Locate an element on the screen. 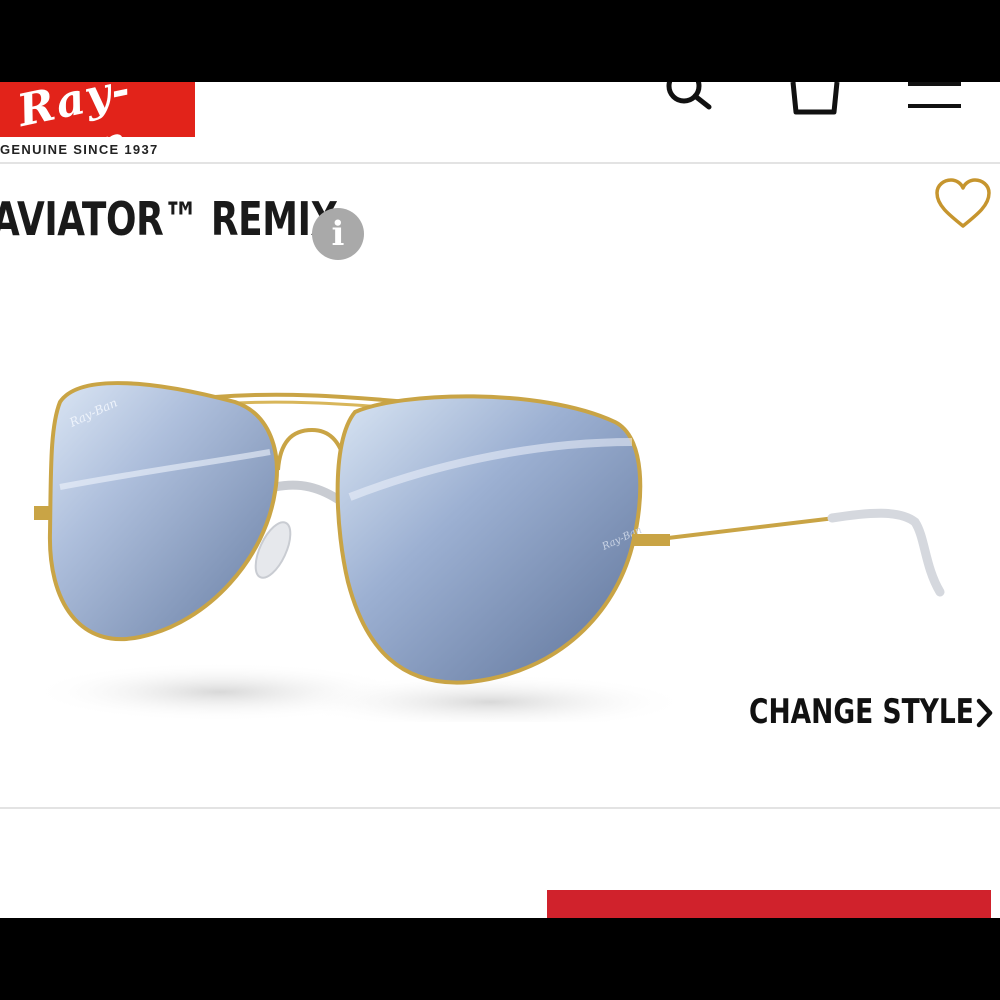  brand-logo: Ray-Ban is located at coordinates (97, 109).